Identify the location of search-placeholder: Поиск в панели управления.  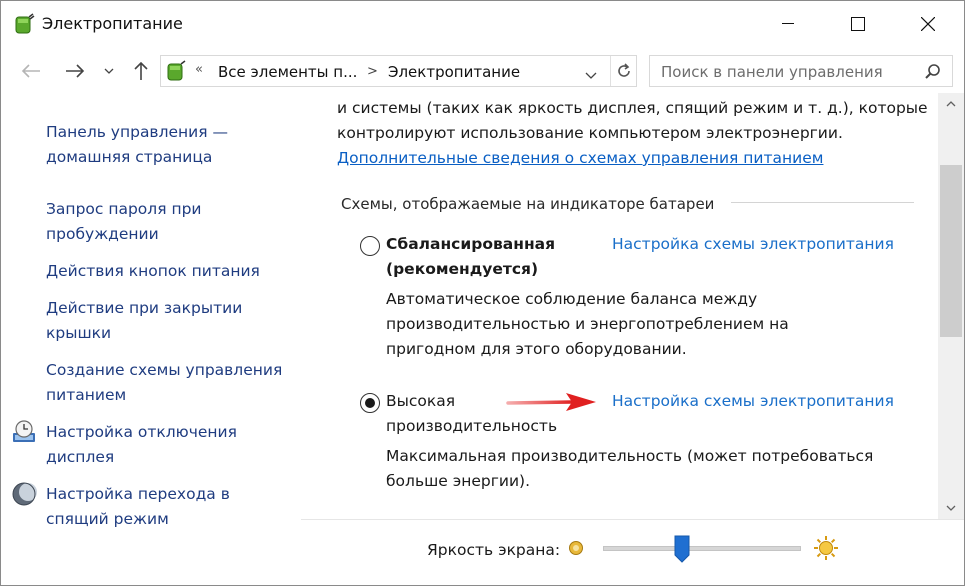
(772, 72).